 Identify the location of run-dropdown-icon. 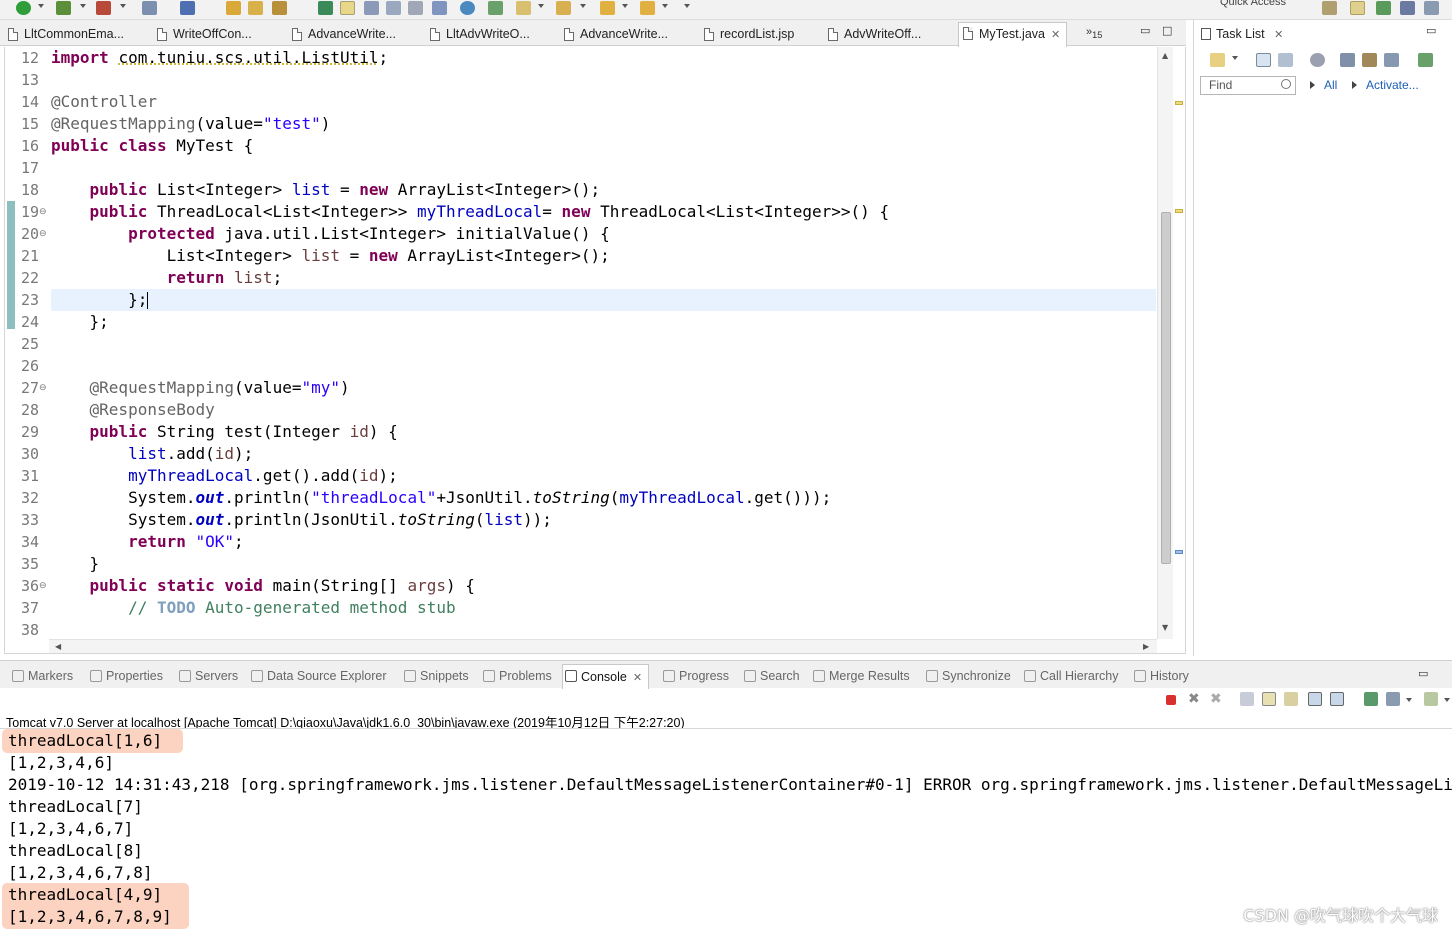
(41, 6).